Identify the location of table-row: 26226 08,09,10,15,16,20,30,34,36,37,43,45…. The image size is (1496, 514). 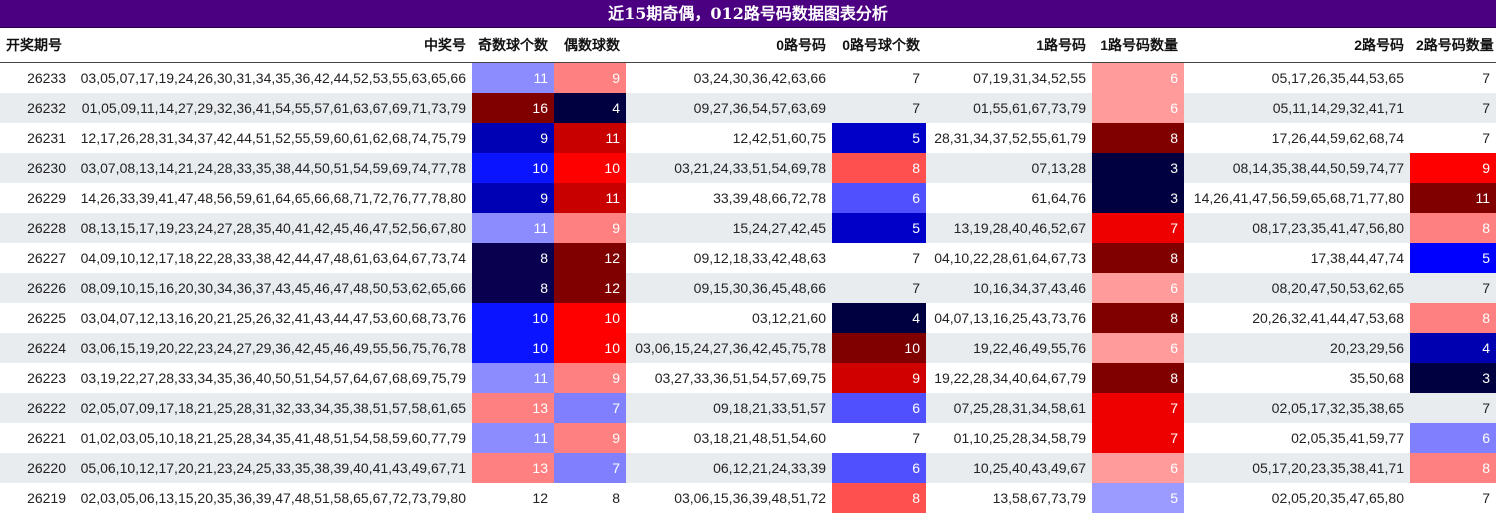
(748, 288).